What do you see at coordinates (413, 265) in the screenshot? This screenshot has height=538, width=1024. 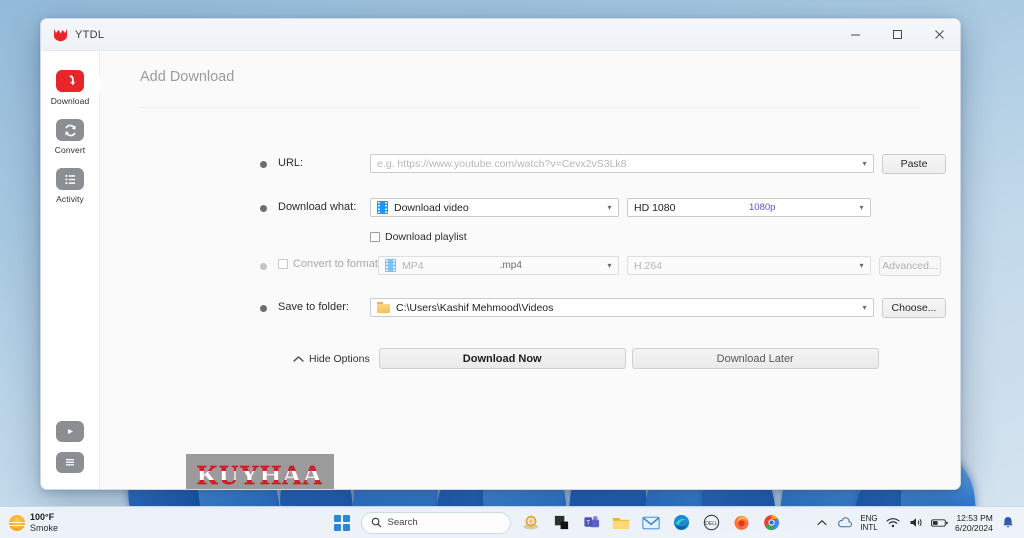 I see `convert-format-value: MP4` at bounding box center [413, 265].